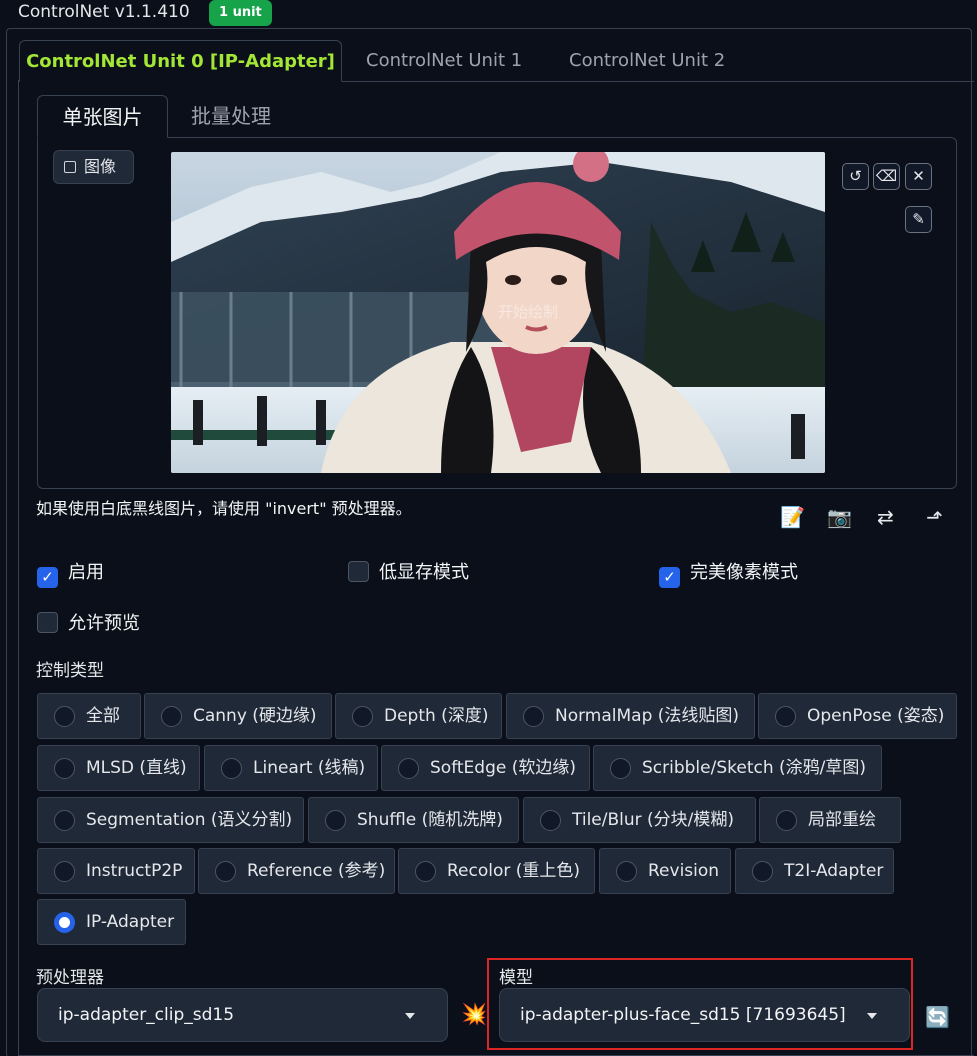 This screenshot has width=977, height=1056. What do you see at coordinates (754, 768) in the screenshot?
I see `radio-label: Scribble/Sketch (涂鸦/草图)` at bounding box center [754, 768].